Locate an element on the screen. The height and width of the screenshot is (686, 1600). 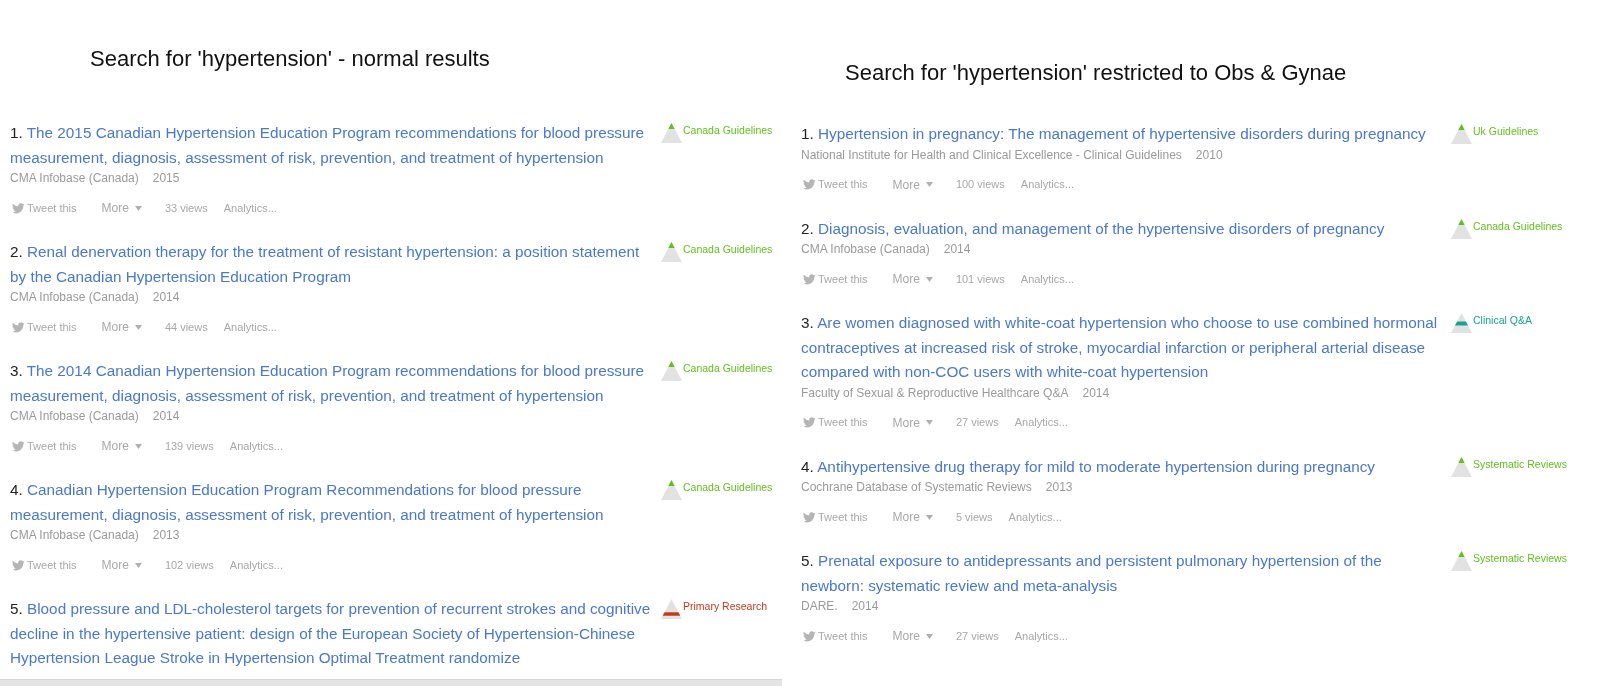
panel-heading: Search for 'hypertension' restricted to Obs & Gynae is located at coordinates (1096, 73).